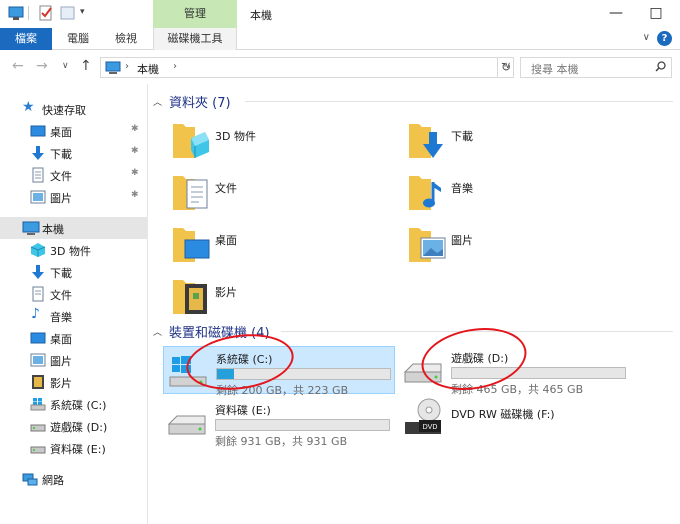 The height and width of the screenshot is (524, 680). Describe the element at coordinates (73, 382) in the screenshot. I see `nav-pc-item: 影片` at that location.